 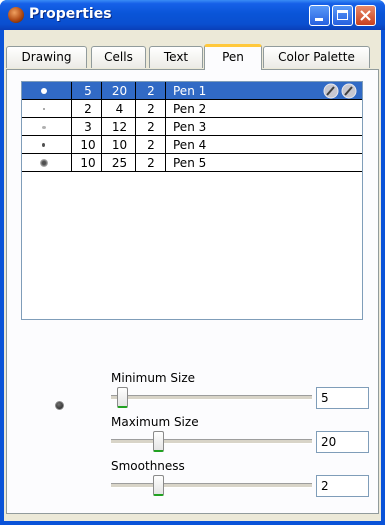 I want to click on pen-name-cell: Pen 5, so click(x=190, y=163).